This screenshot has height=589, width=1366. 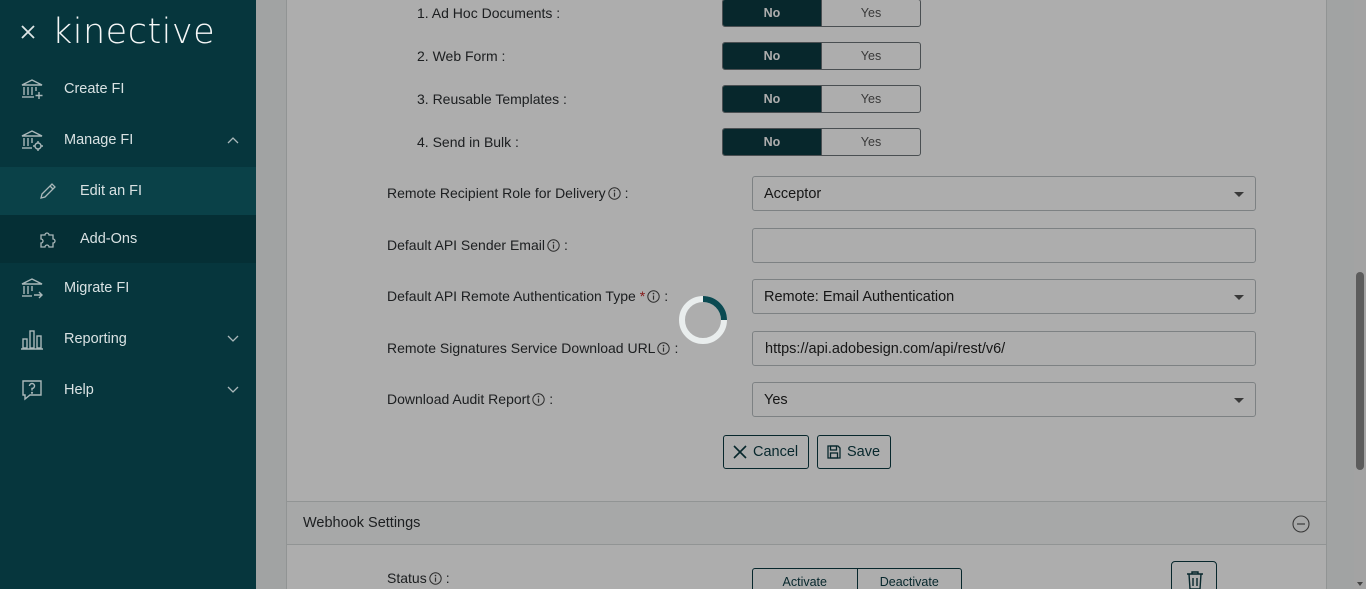 I want to click on bank-gear-icon, so click(x=32, y=140).